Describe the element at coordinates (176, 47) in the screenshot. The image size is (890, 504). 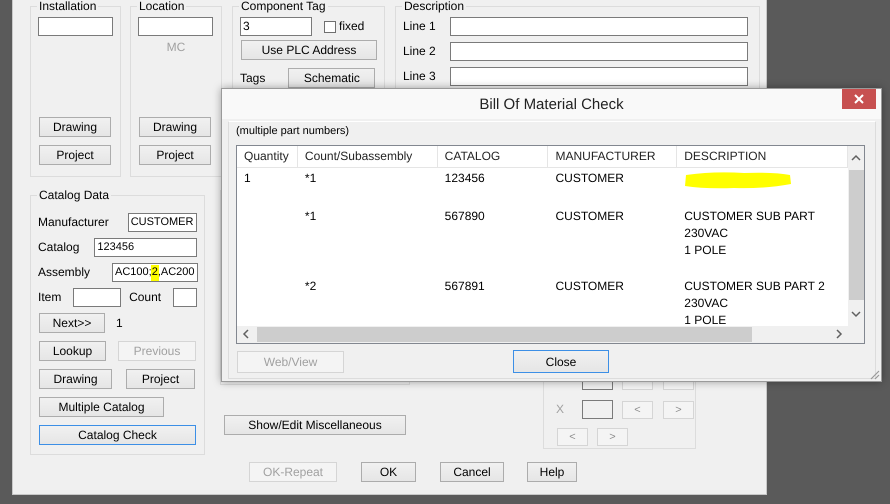
I see `location-sublabel: MC` at that location.